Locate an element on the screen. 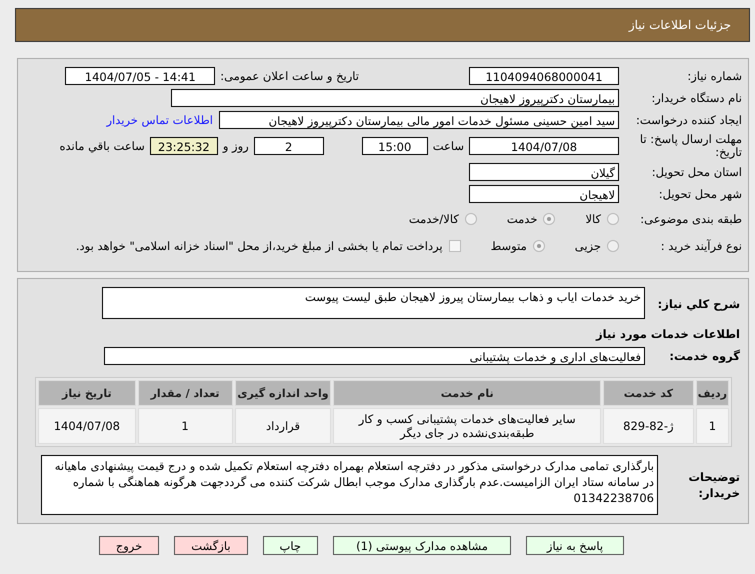 The height and width of the screenshot is (574, 755). deadline-time-field: 15:00 is located at coordinates (395, 146).